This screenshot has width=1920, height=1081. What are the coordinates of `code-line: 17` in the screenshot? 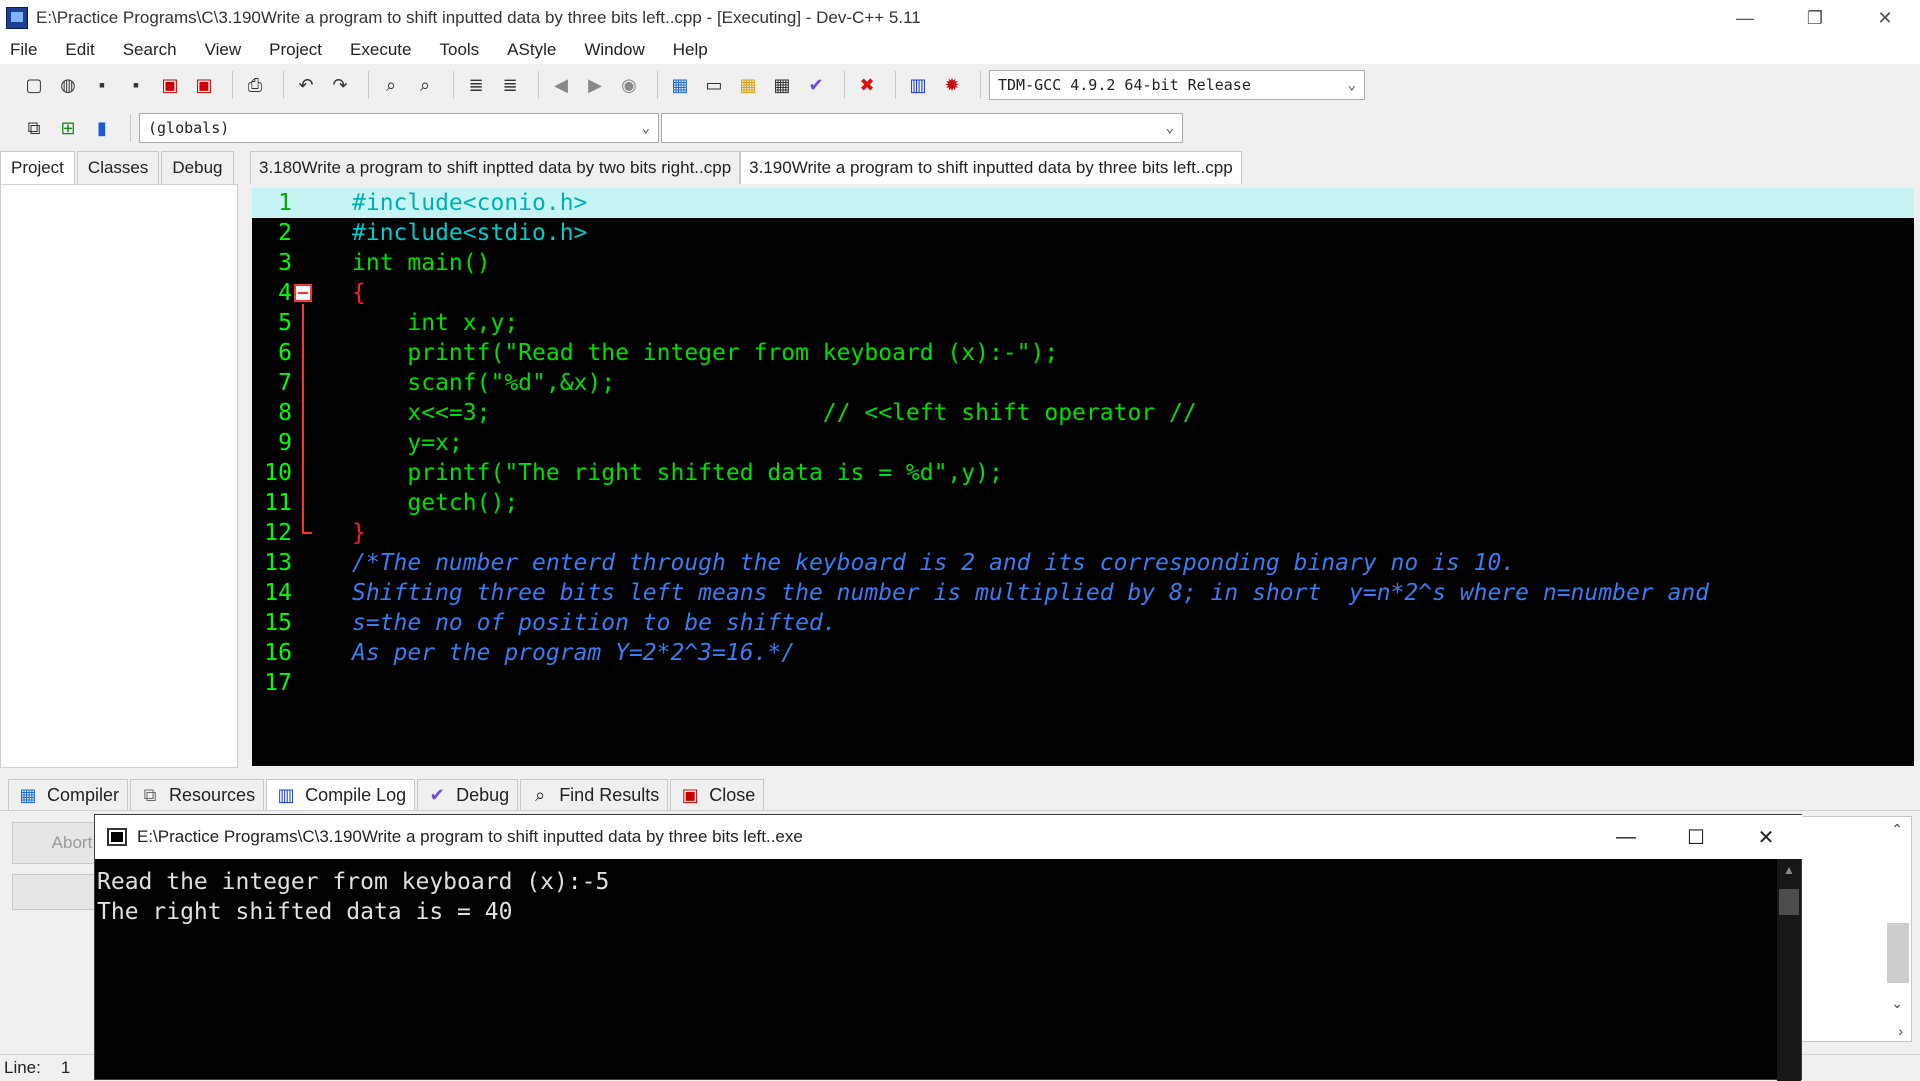 It's located at (1083, 683).